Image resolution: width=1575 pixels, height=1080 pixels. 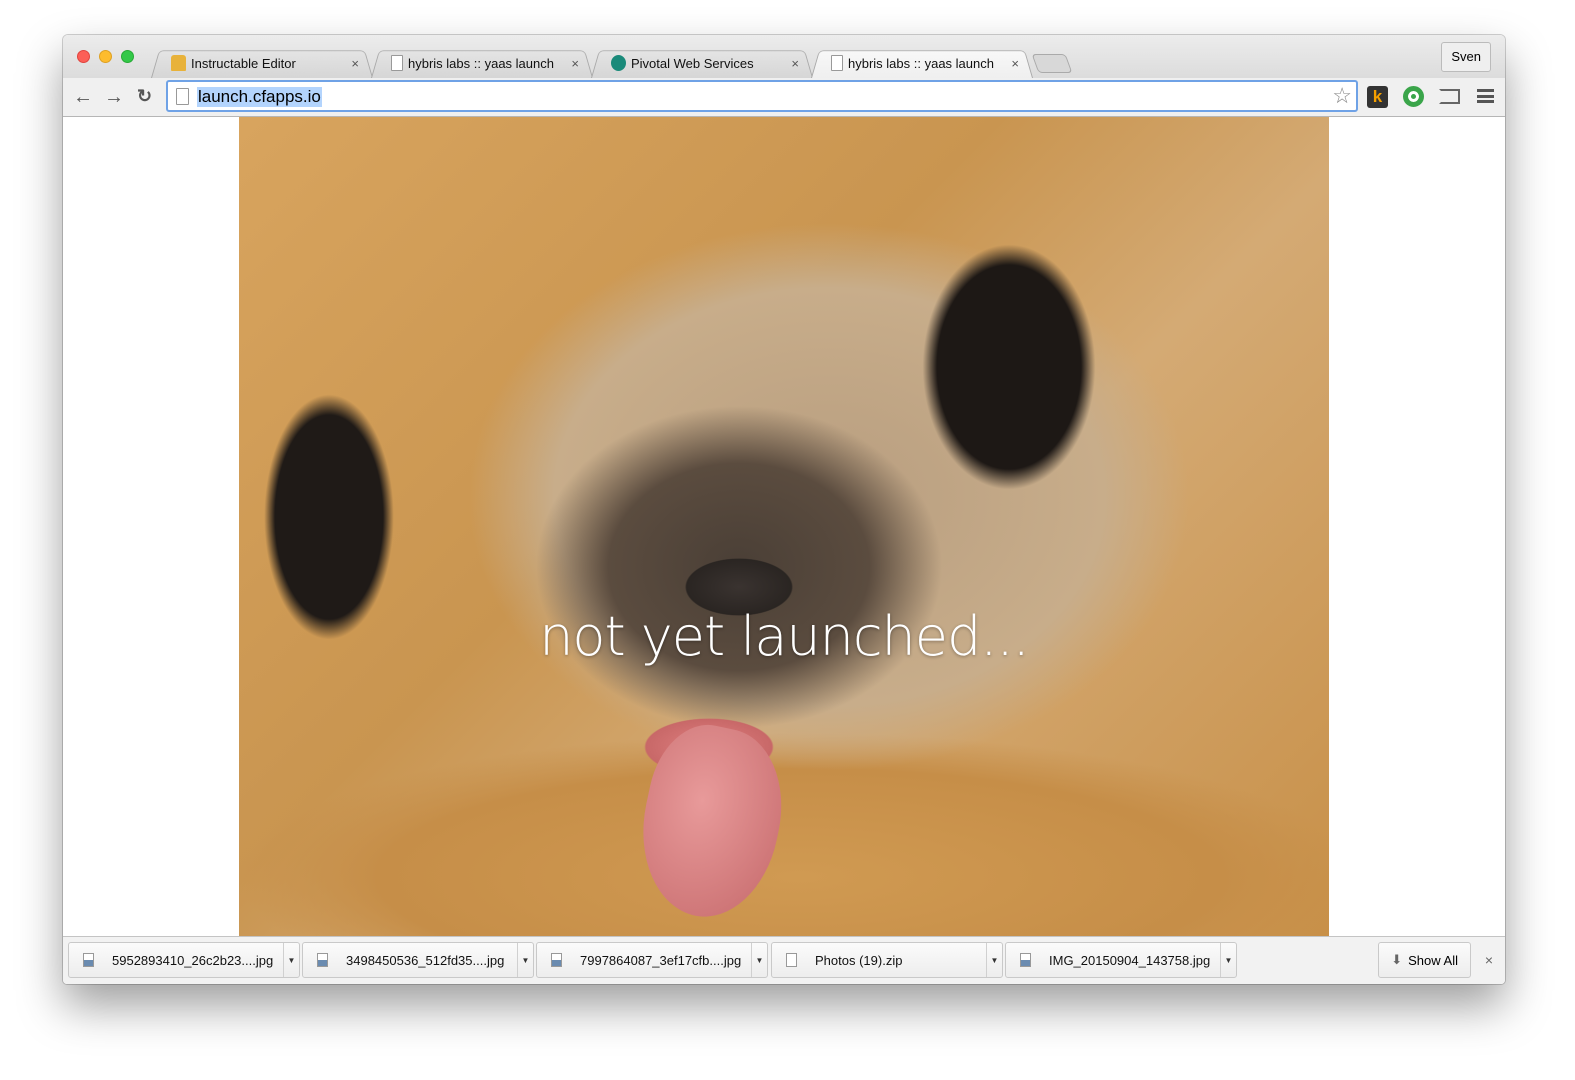 What do you see at coordinates (1466, 57) in the screenshot?
I see `profile-button: Sven` at bounding box center [1466, 57].